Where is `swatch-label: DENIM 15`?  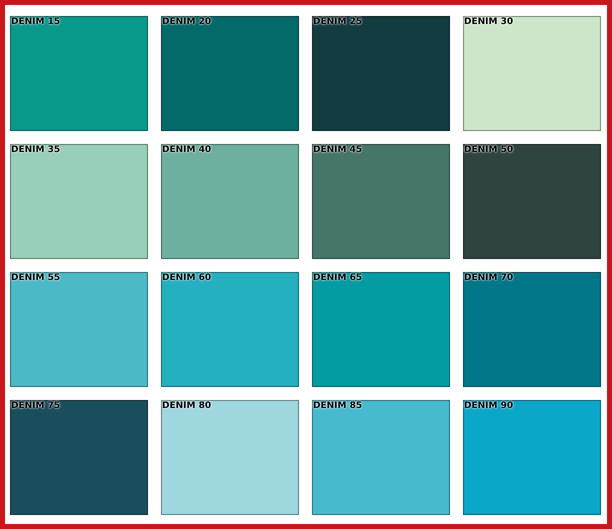 swatch-label: DENIM 15 is located at coordinates (35, 22).